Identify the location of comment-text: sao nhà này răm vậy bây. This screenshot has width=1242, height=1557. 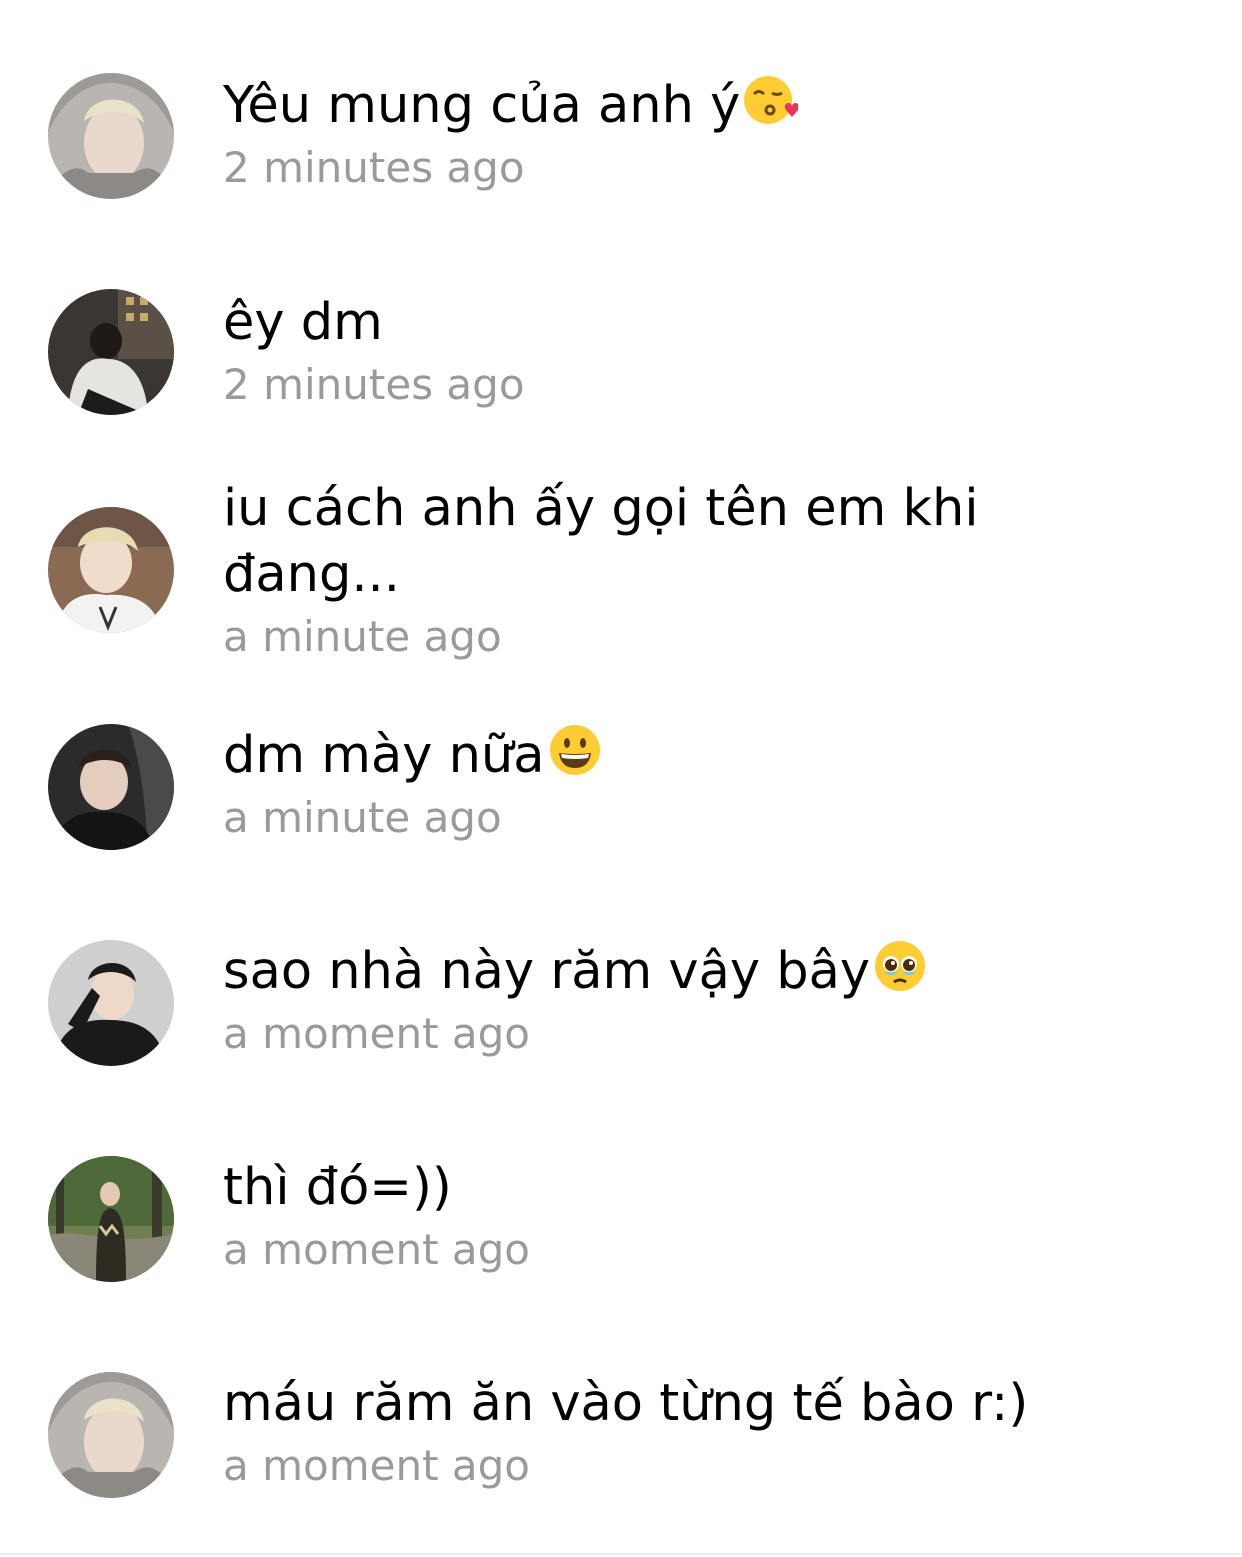
(713, 971).